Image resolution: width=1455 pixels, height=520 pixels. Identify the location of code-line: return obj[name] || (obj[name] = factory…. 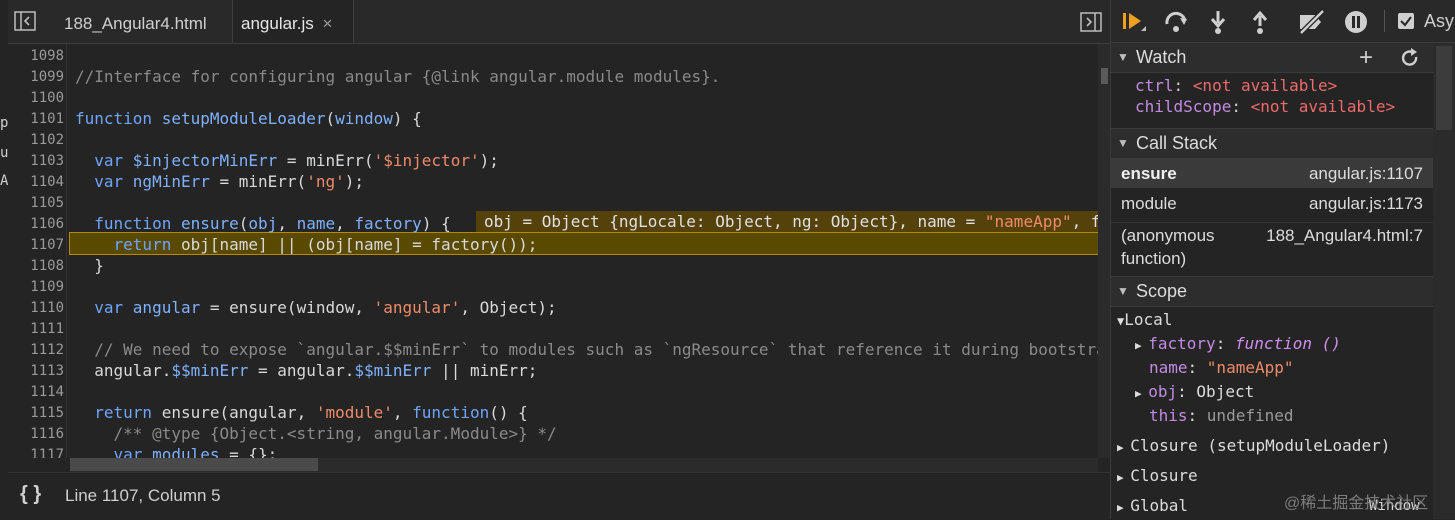
(306, 244).